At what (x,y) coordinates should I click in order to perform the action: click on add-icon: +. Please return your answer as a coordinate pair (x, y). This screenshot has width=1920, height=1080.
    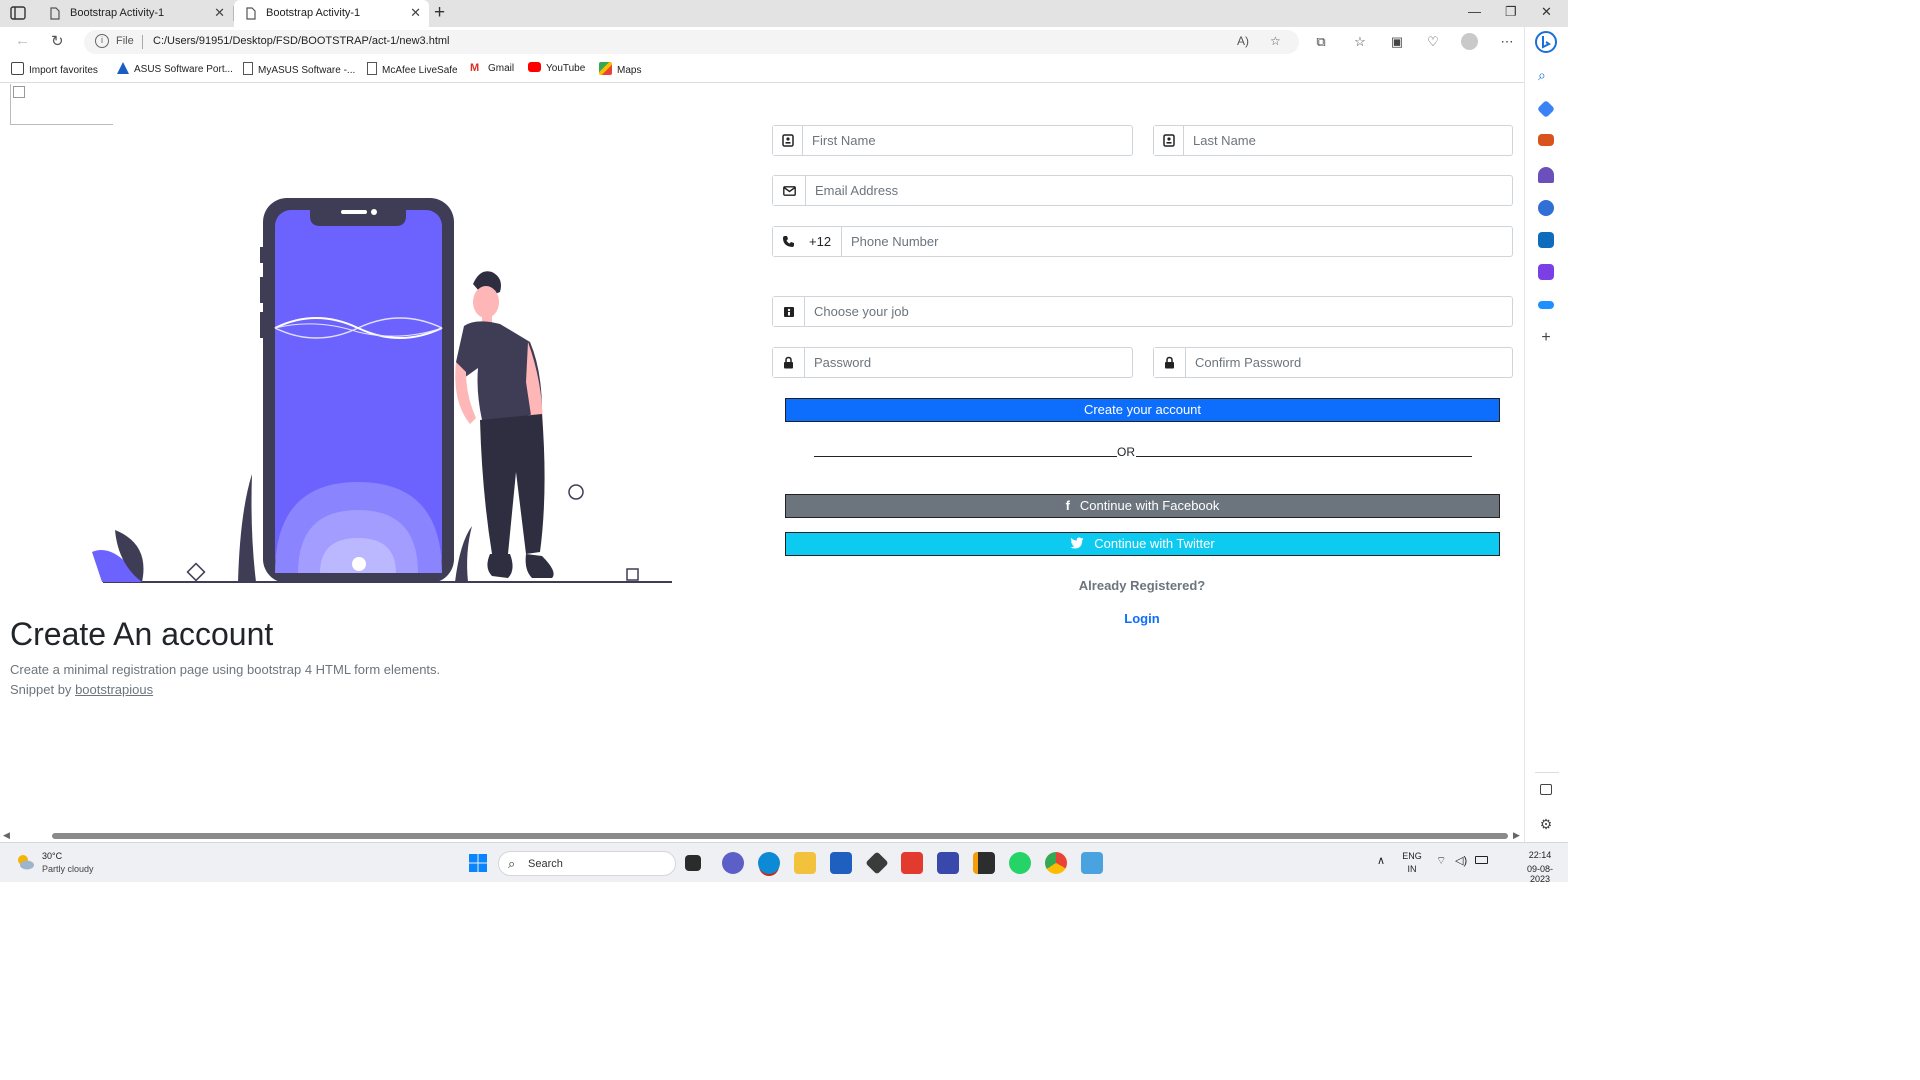
    Looking at the image, I should click on (1546, 338).